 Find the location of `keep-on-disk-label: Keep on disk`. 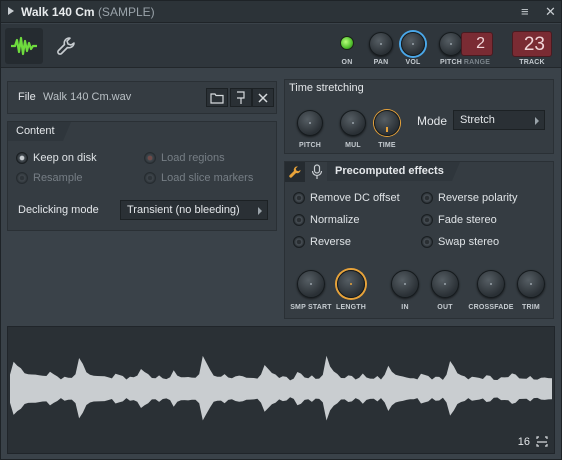

keep-on-disk-label: Keep on disk is located at coordinates (65, 158).